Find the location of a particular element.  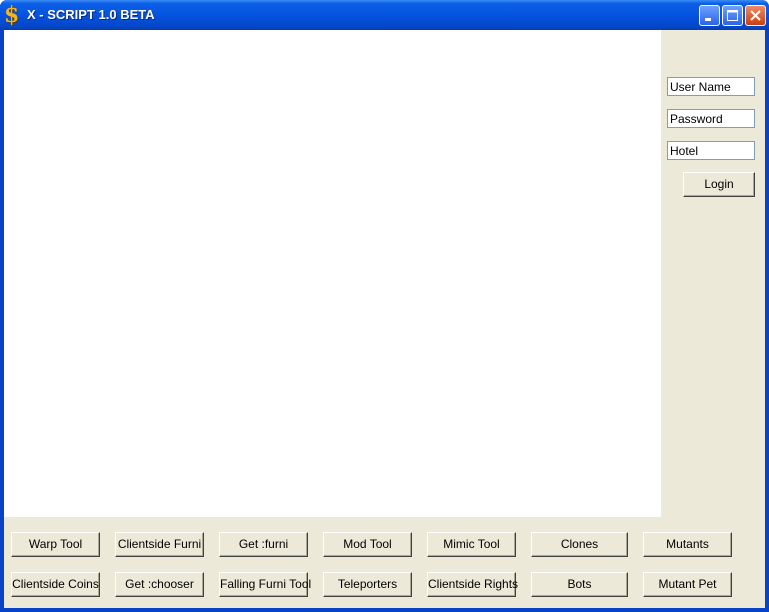

clientside-furni-button: Clientside Furni is located at coordinates (159, 544).